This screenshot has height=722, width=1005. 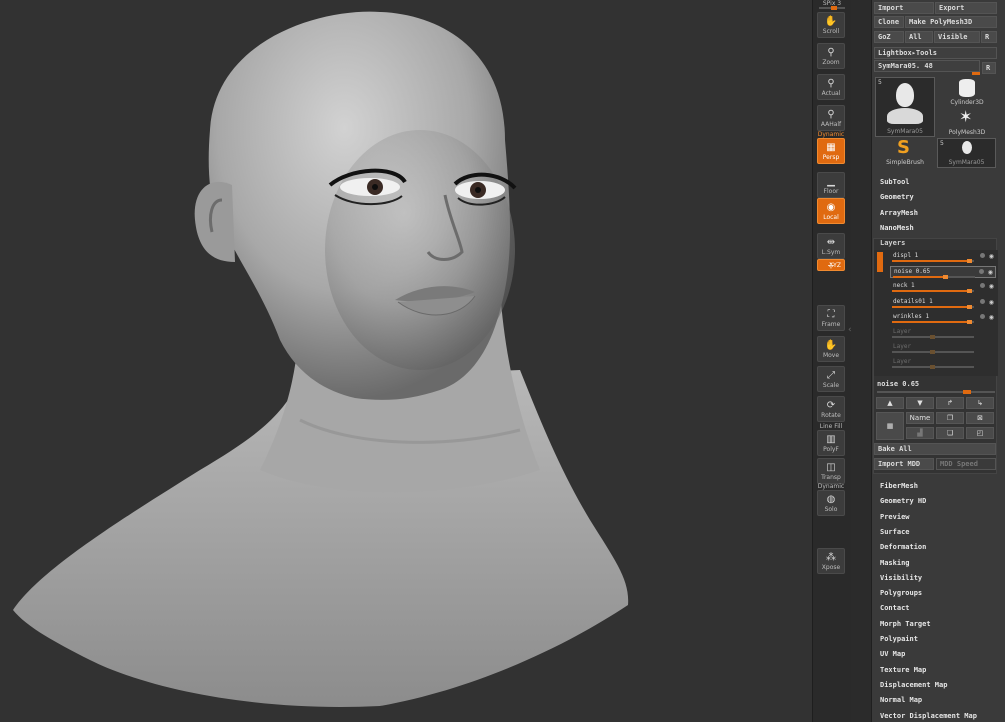 I want to click on layer-merge-button: ↱, so click(x=950, y=403).